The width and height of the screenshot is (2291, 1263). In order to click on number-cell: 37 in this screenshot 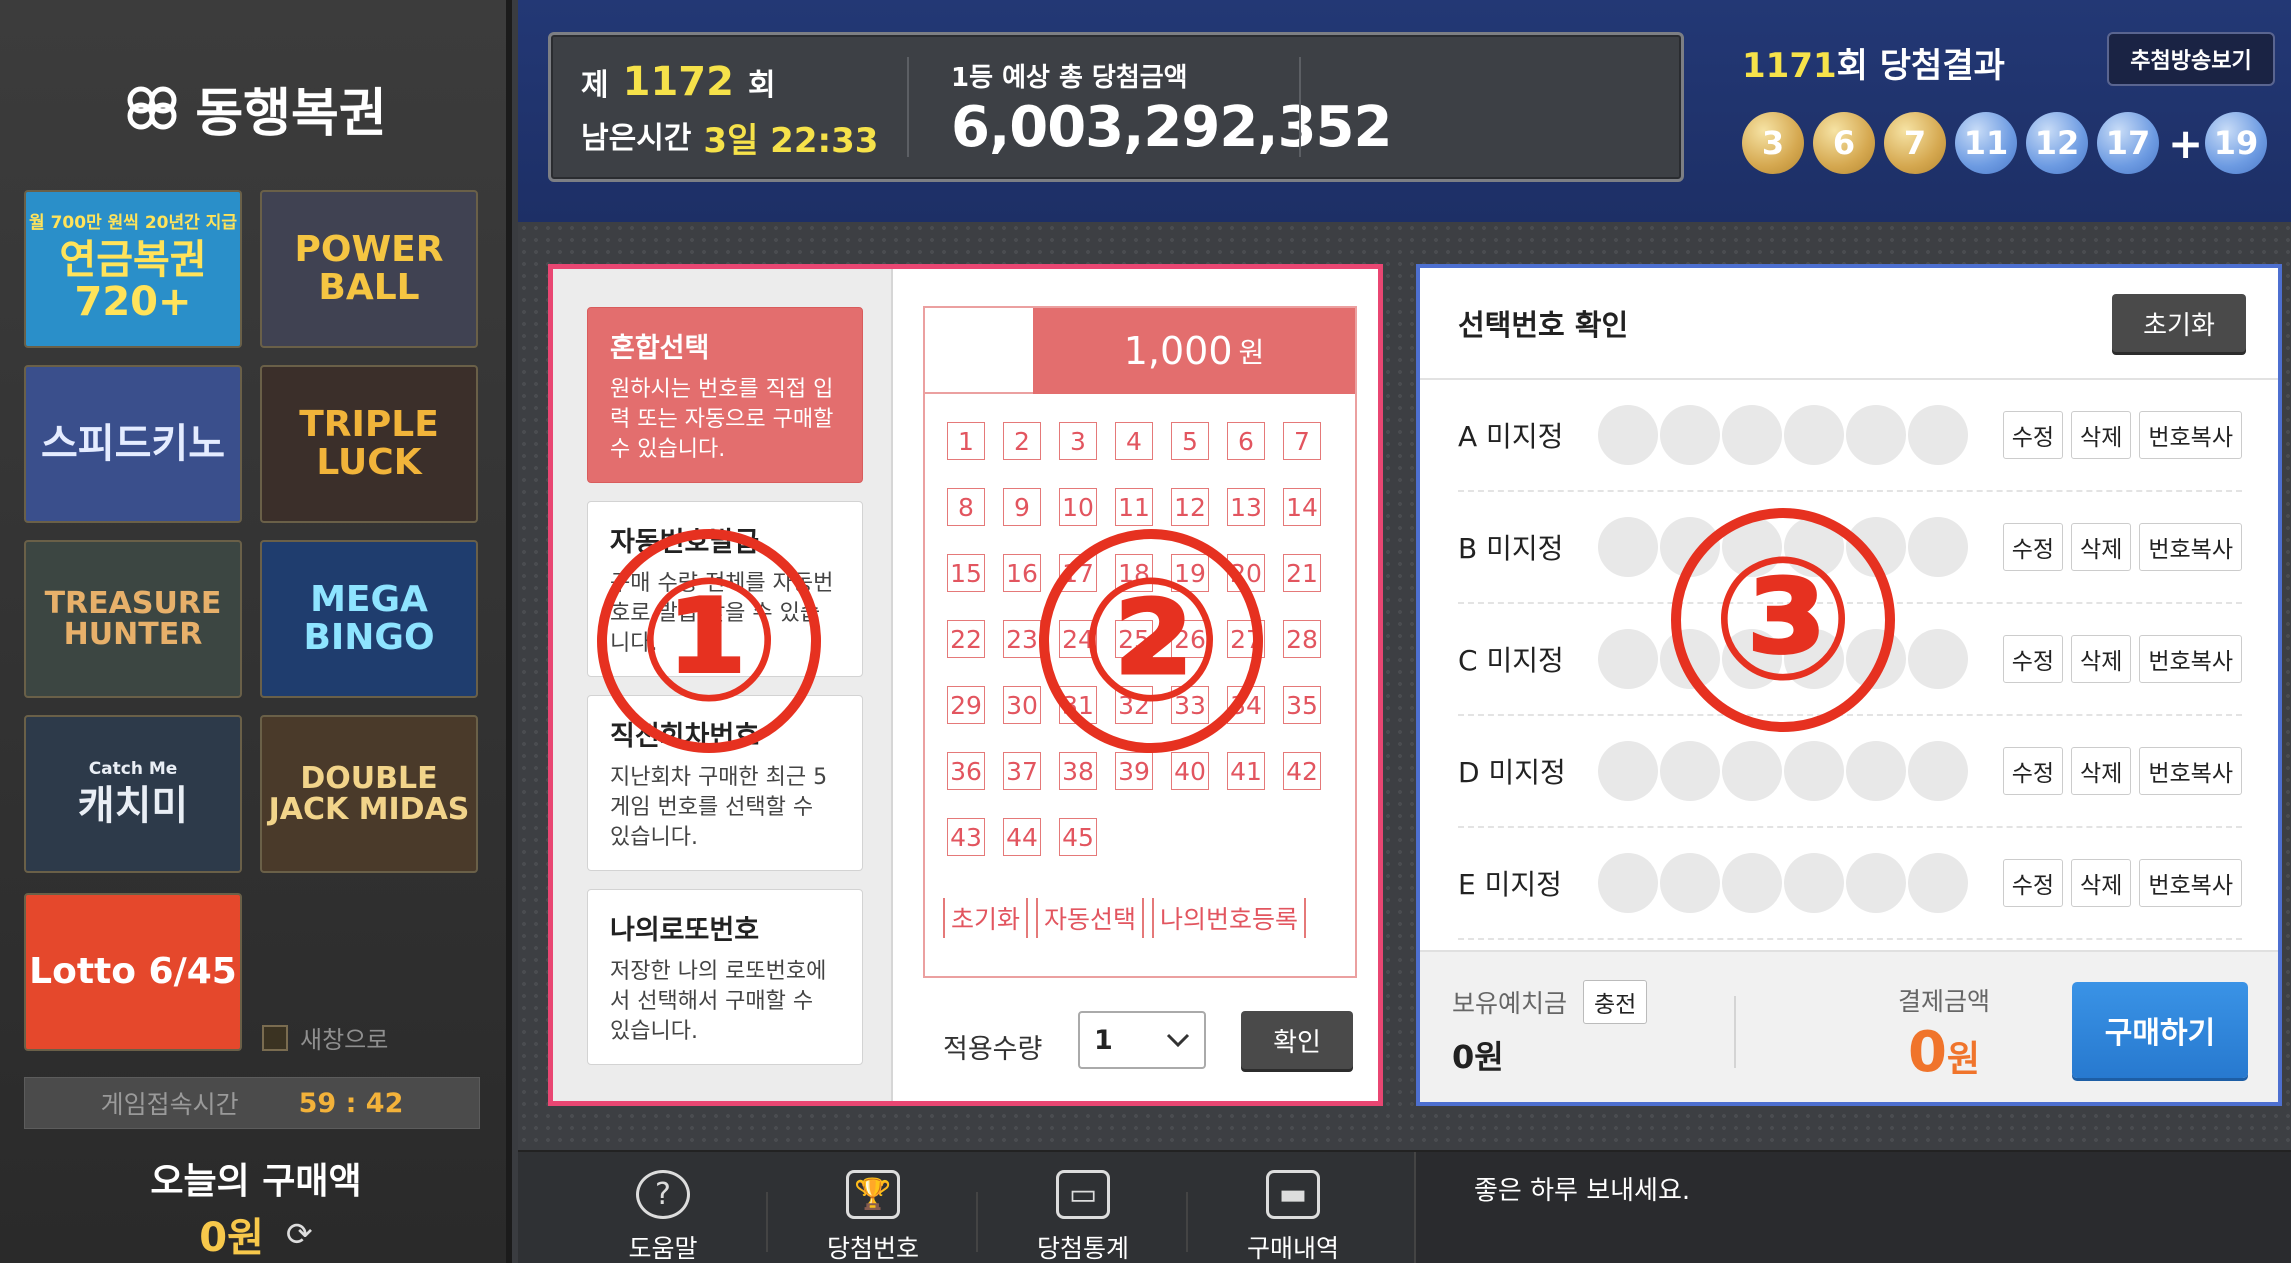, I will do `click(1022, 771)`.